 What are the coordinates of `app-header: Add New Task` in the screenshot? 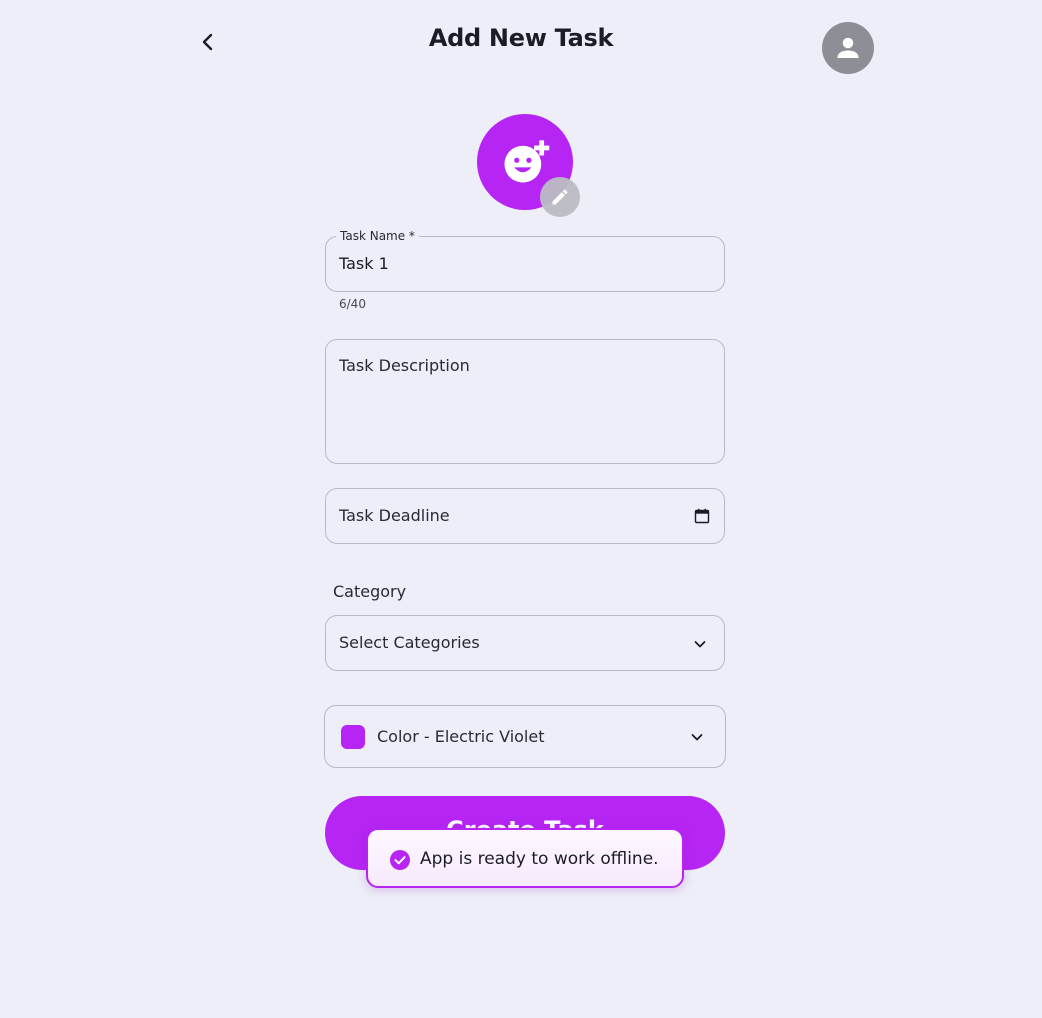 It's located at (521, 45).